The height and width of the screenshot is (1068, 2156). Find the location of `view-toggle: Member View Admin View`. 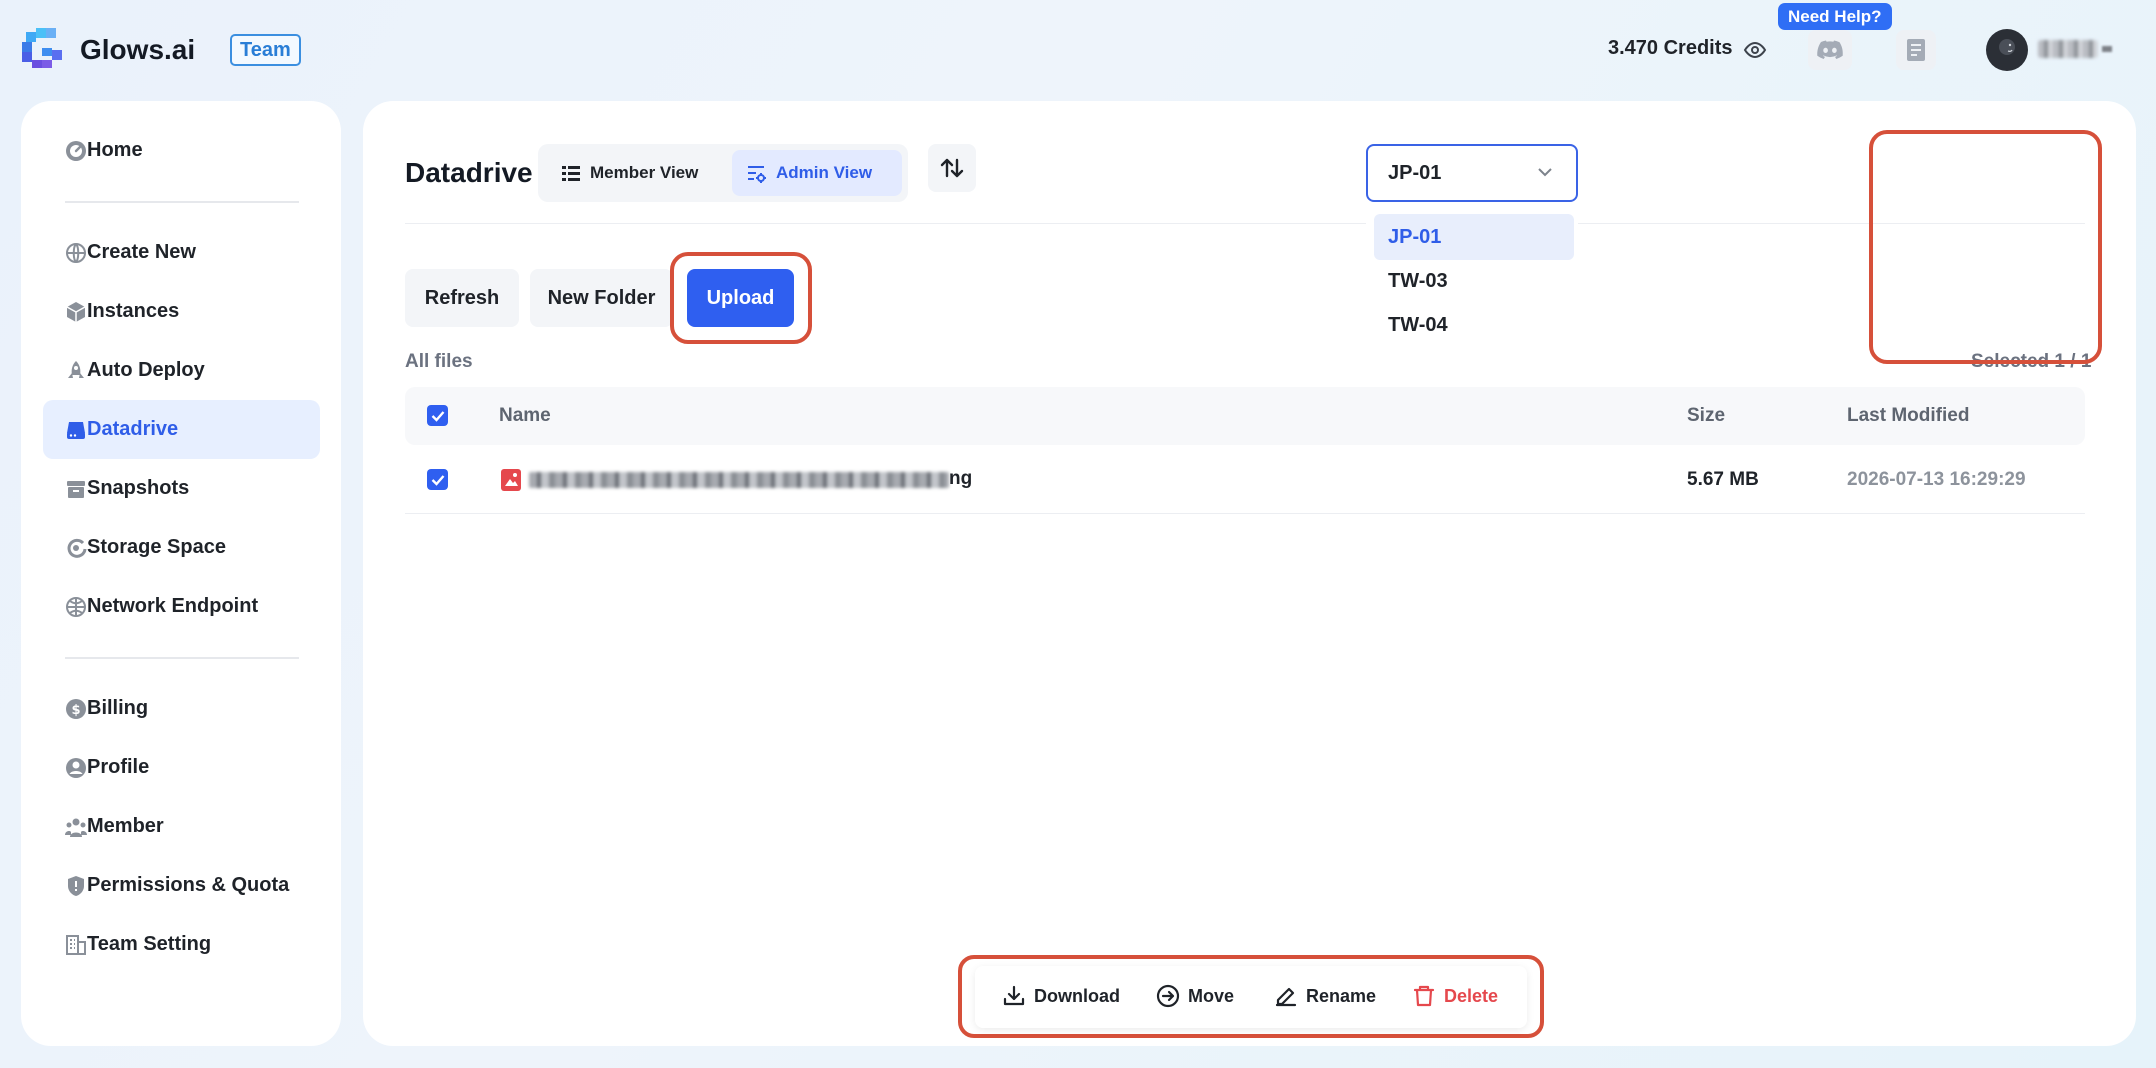

view-toggle: Member View Admin View is located at coordinates (723, 173).